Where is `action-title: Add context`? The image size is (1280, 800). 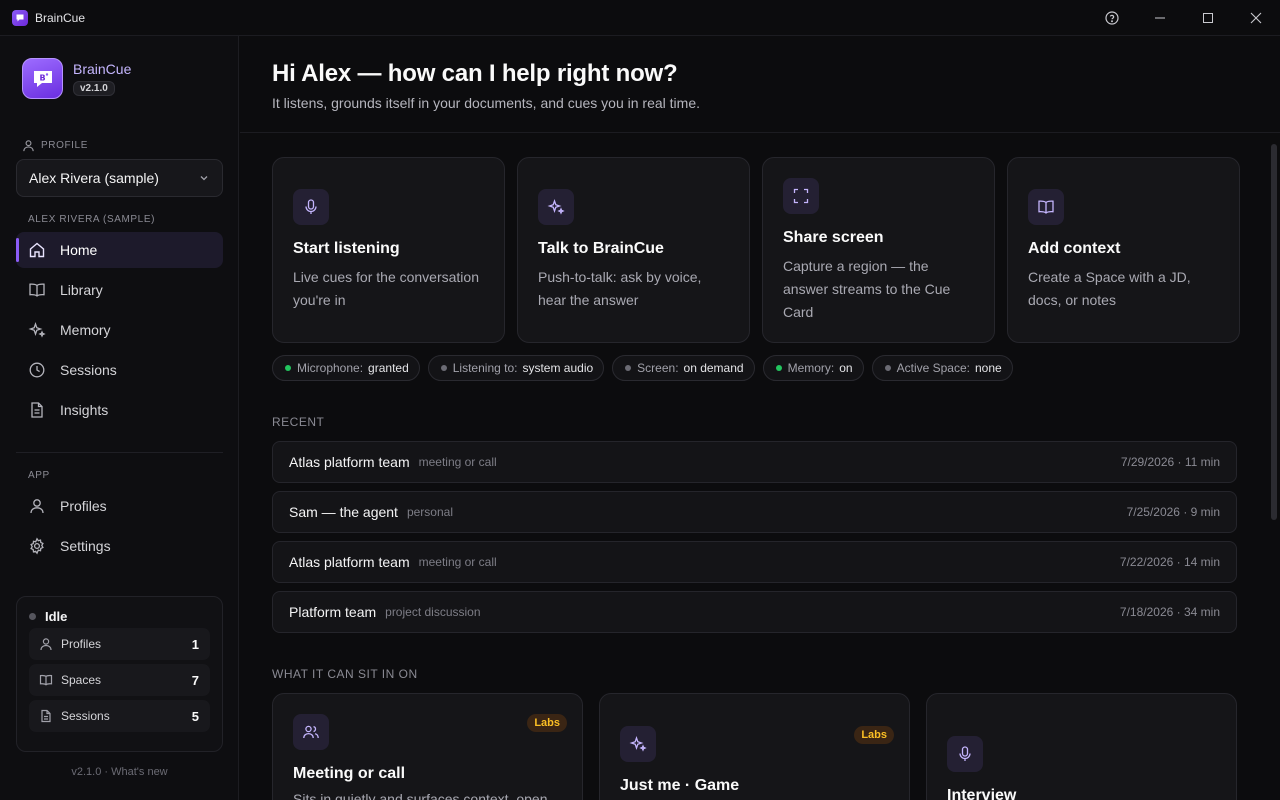
action-title: Add context is located at coordinates (1074, 248).